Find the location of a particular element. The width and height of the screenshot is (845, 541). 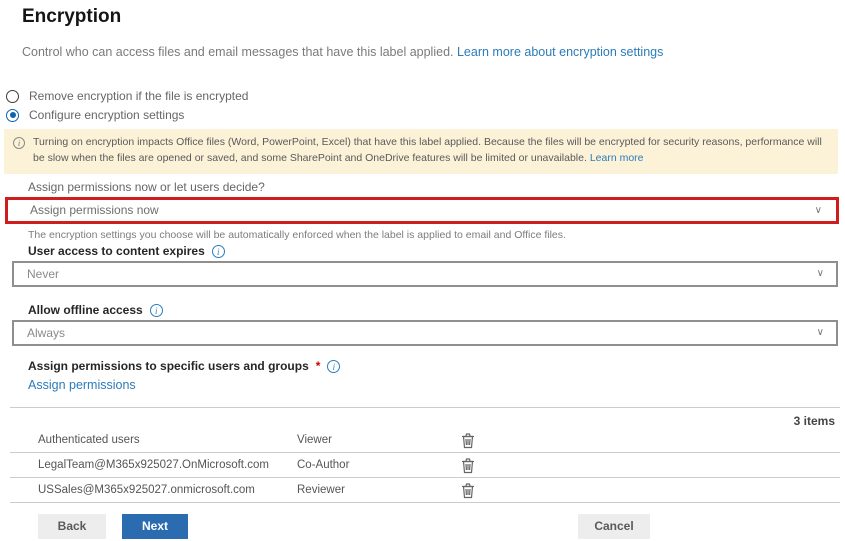

offline-select: Always ∨ is located at coordinates (425, 333).